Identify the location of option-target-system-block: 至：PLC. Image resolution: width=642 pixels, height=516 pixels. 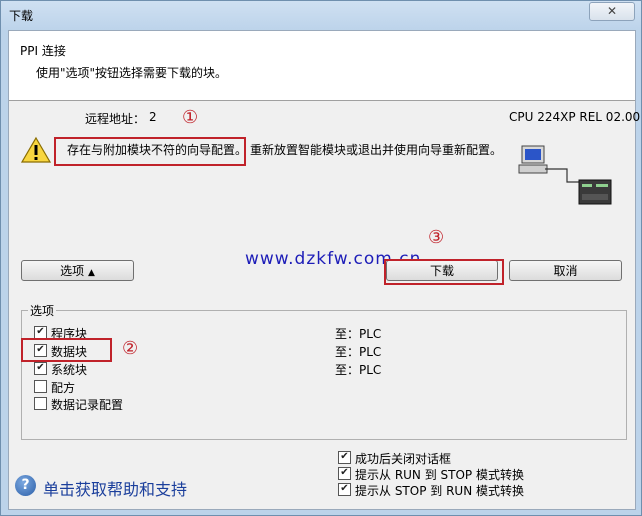
(358, 370).